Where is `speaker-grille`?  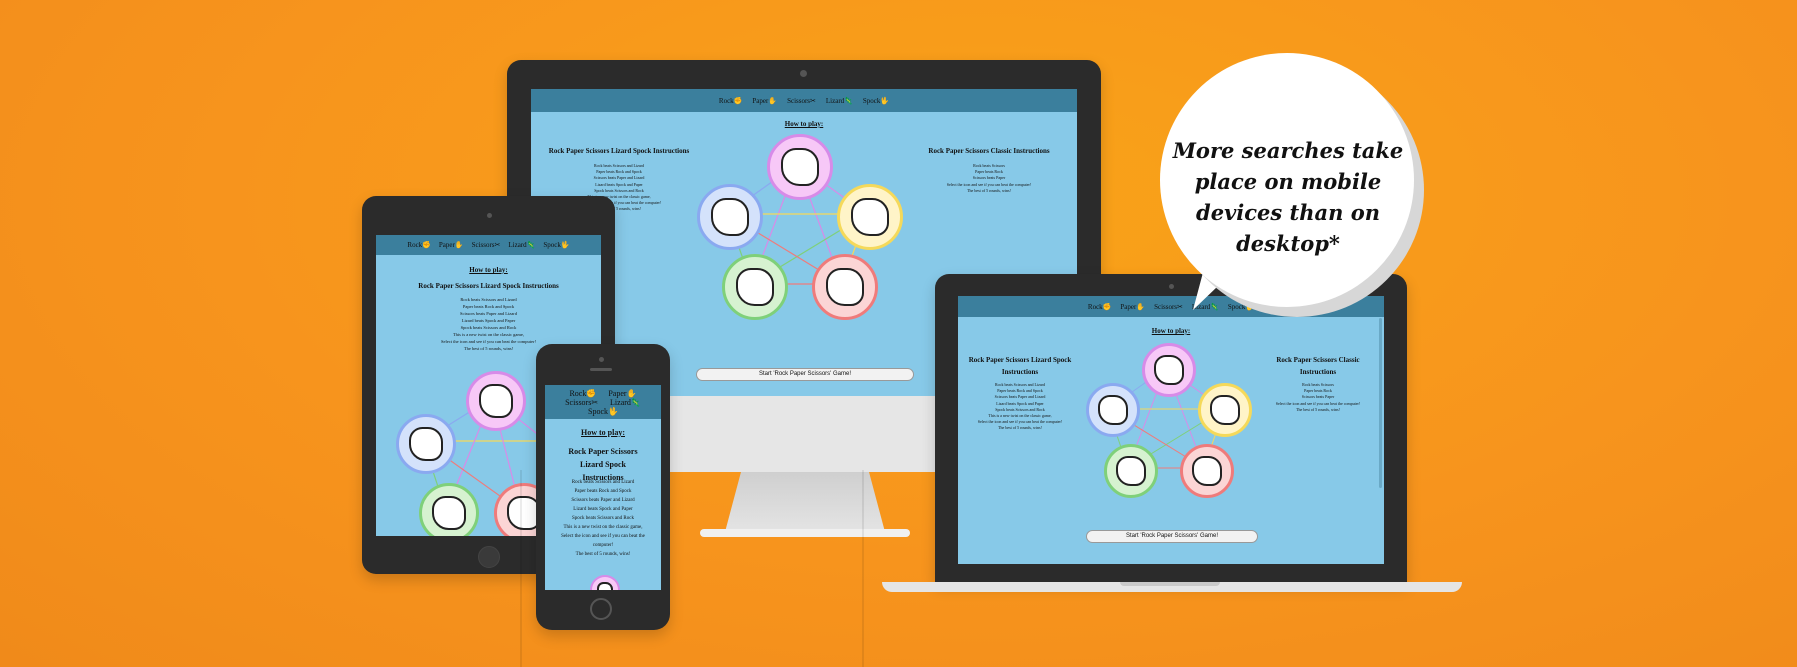 speaker-grille is located at coordinates (601, 369).